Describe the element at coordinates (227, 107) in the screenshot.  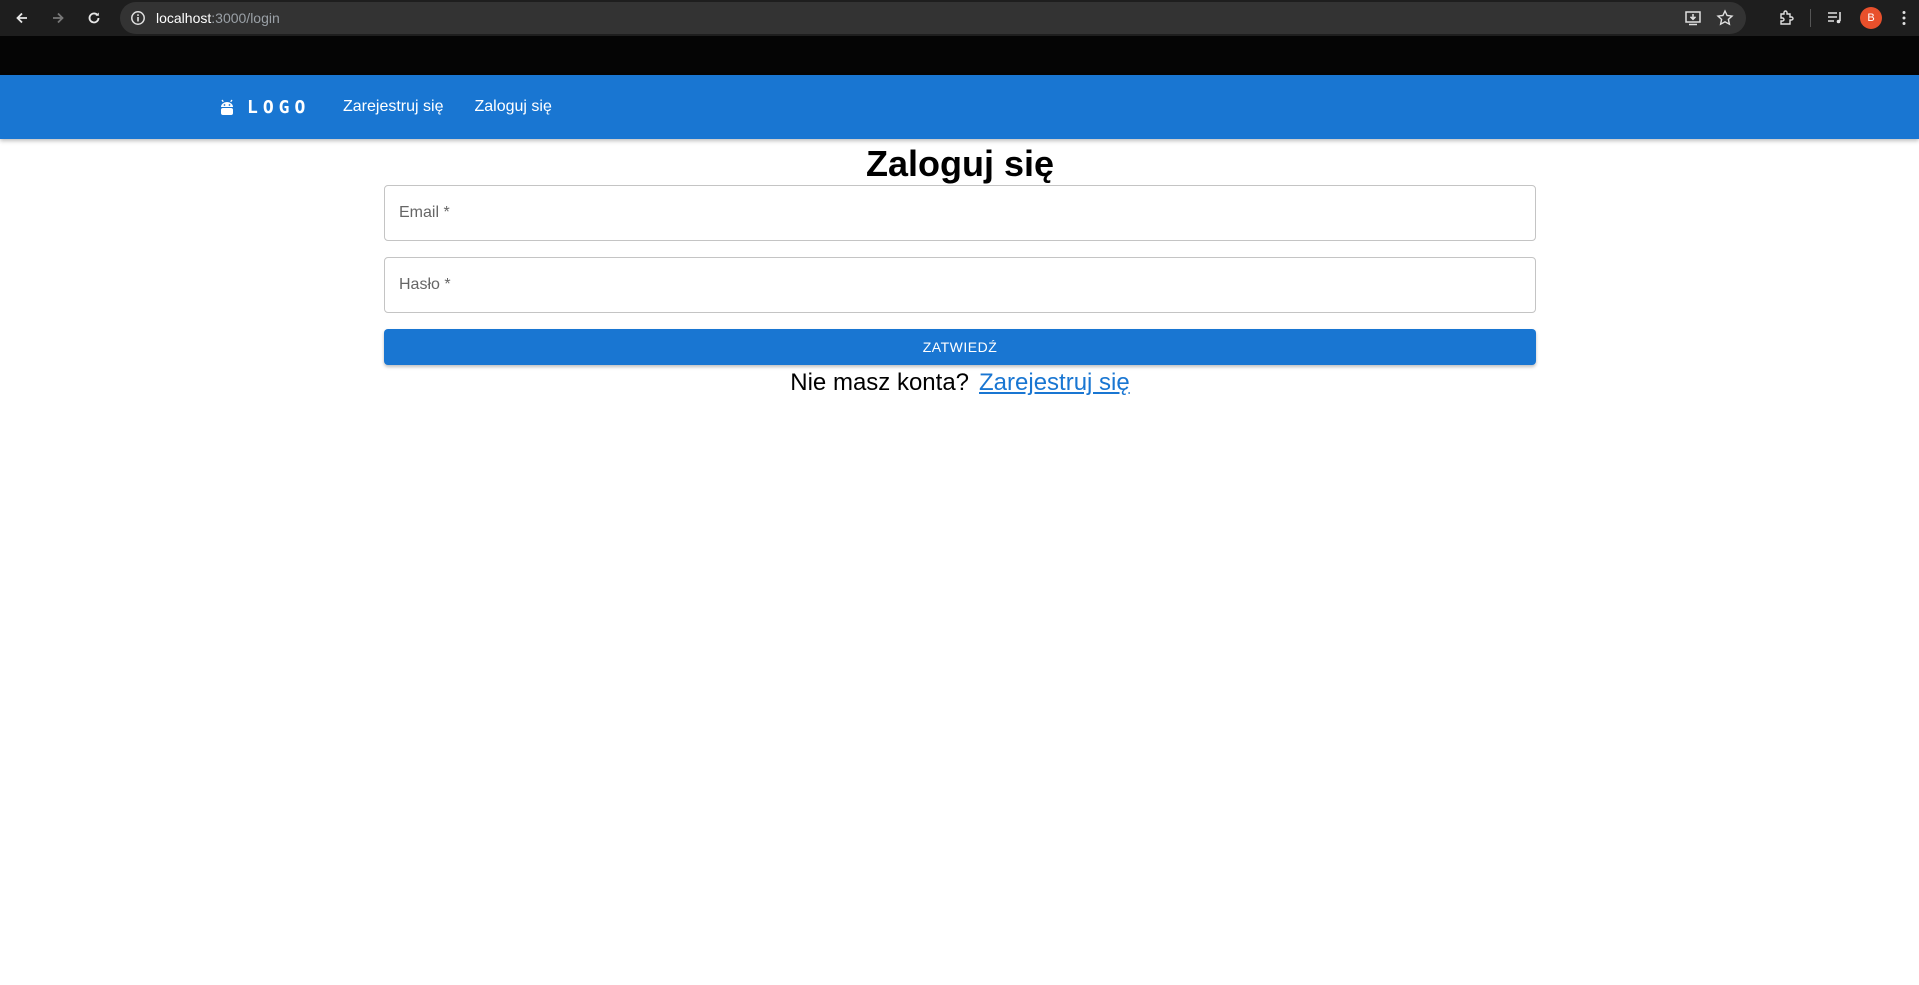
I see `android-logo-icon` at that location.